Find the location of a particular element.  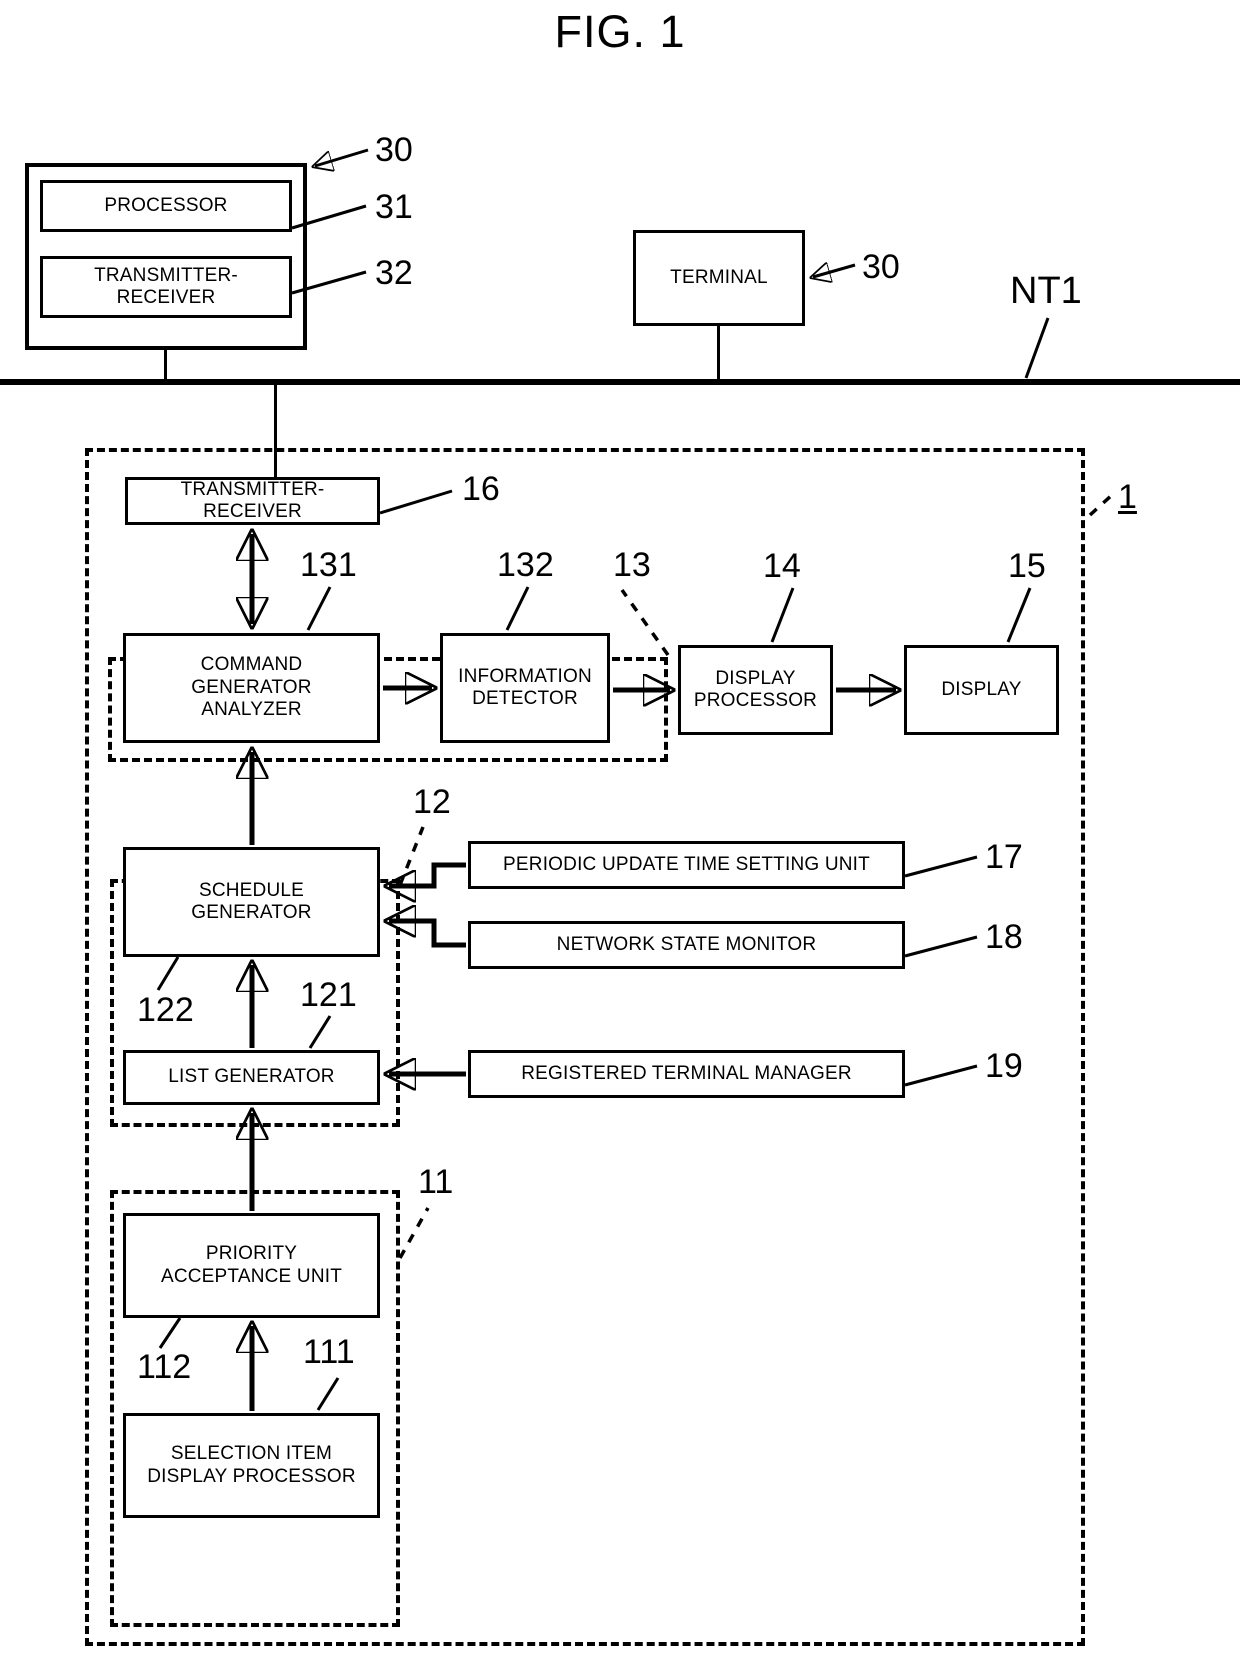

network-label-nt1: NT1 is located at coordinates (1046, 291).